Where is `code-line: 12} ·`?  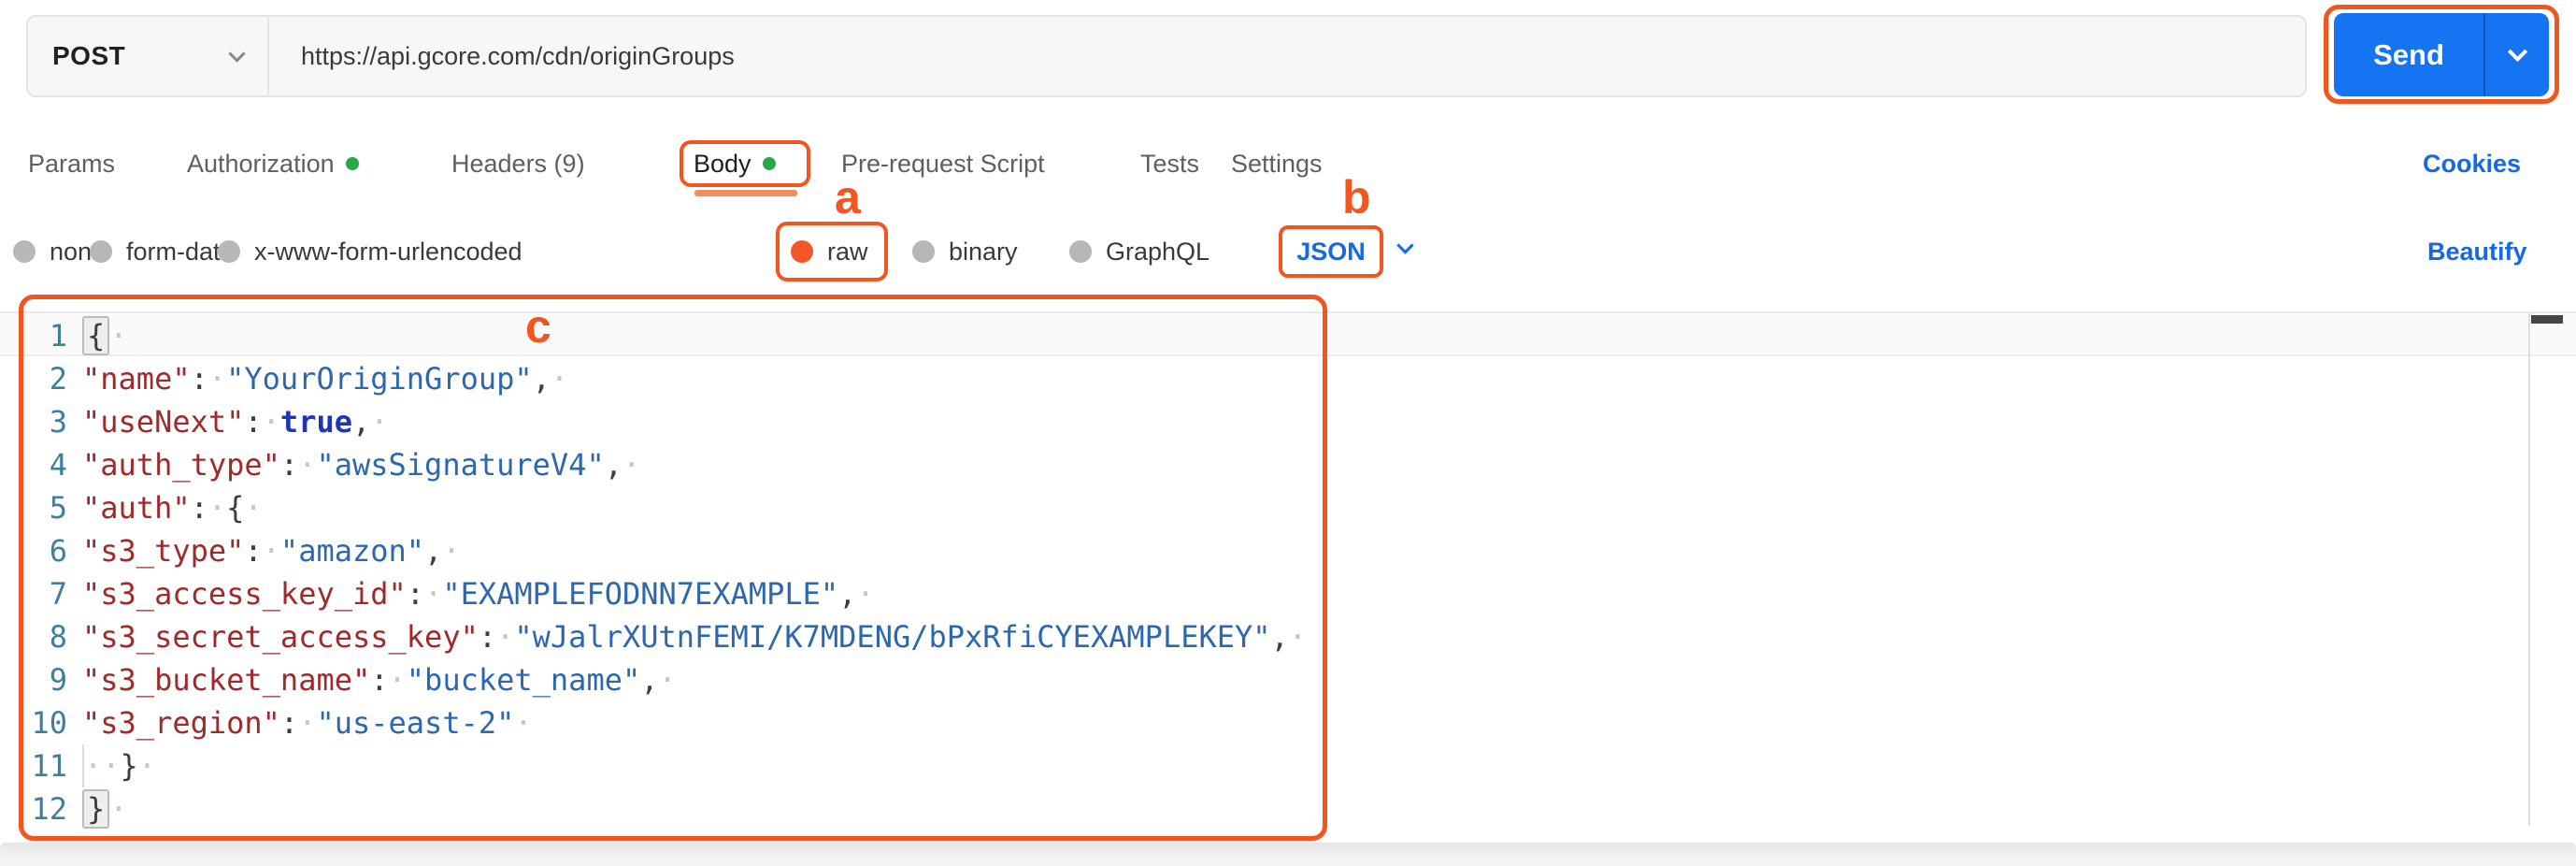 code-line: 12} · is located at coordinates (653, 808).